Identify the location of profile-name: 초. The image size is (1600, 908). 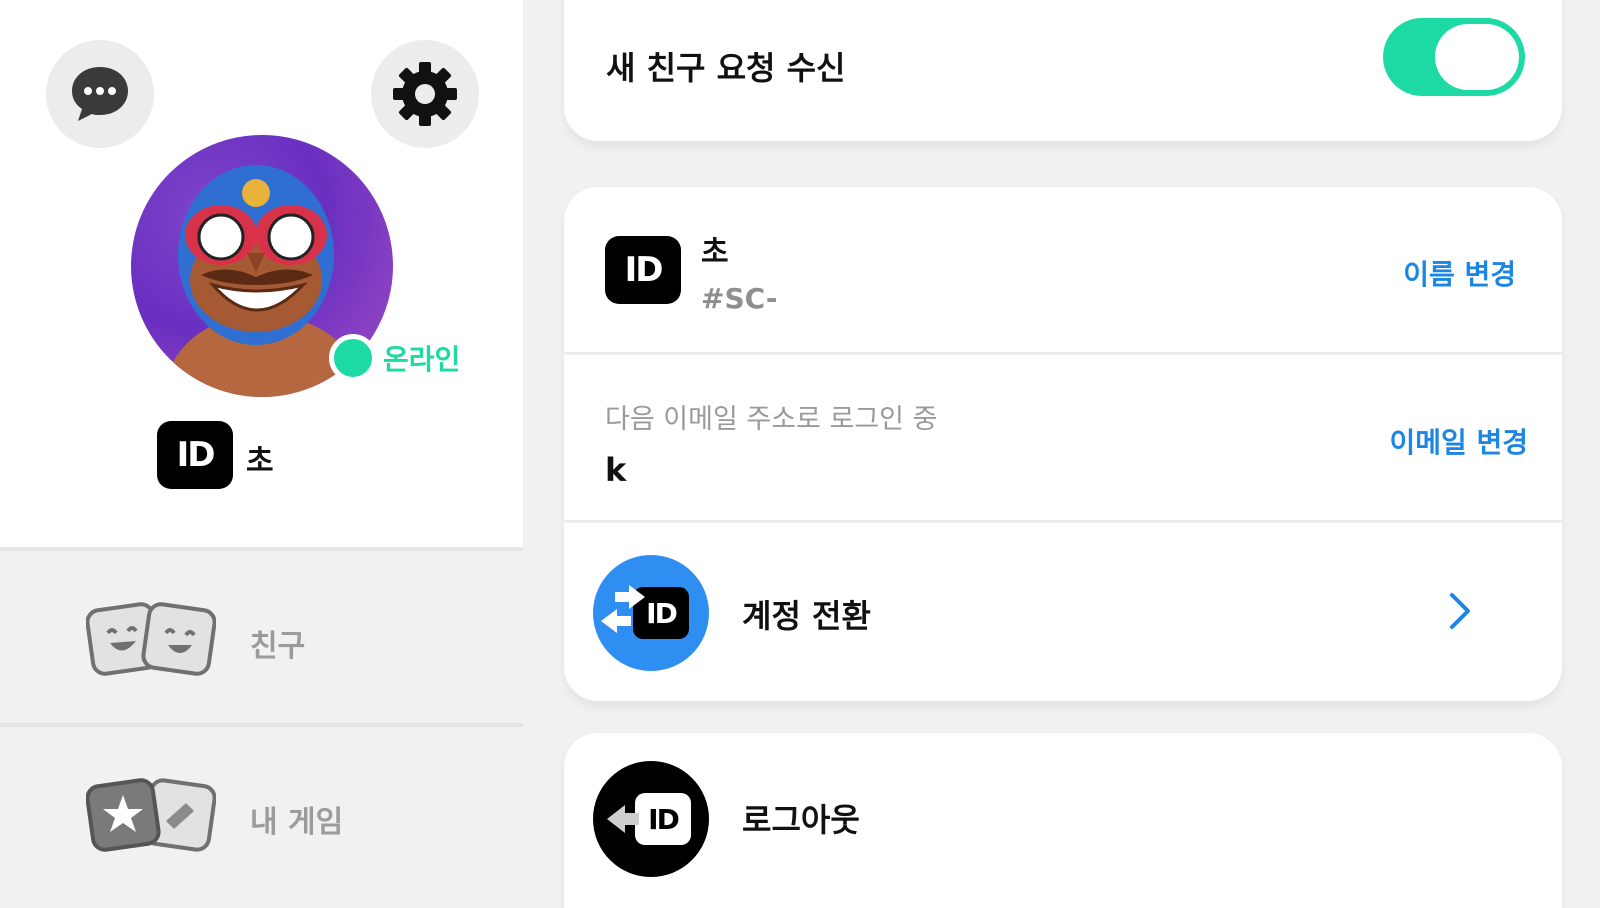
(260, 461).